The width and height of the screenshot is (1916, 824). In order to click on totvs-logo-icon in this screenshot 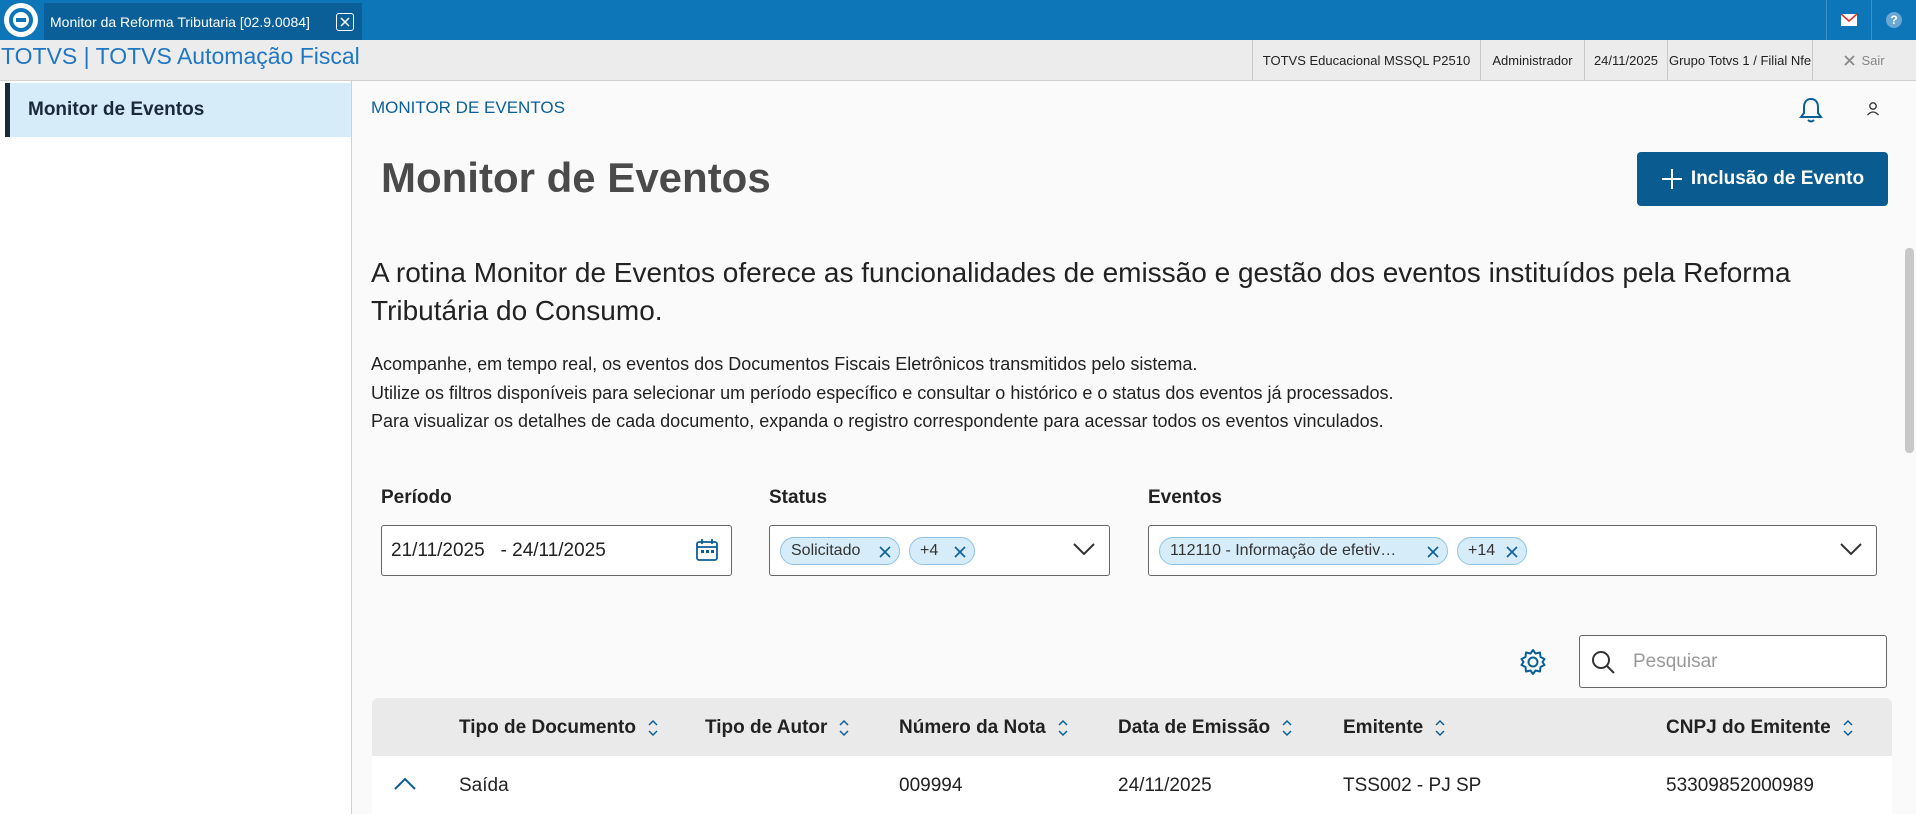, I will do `click(21, 20)`.